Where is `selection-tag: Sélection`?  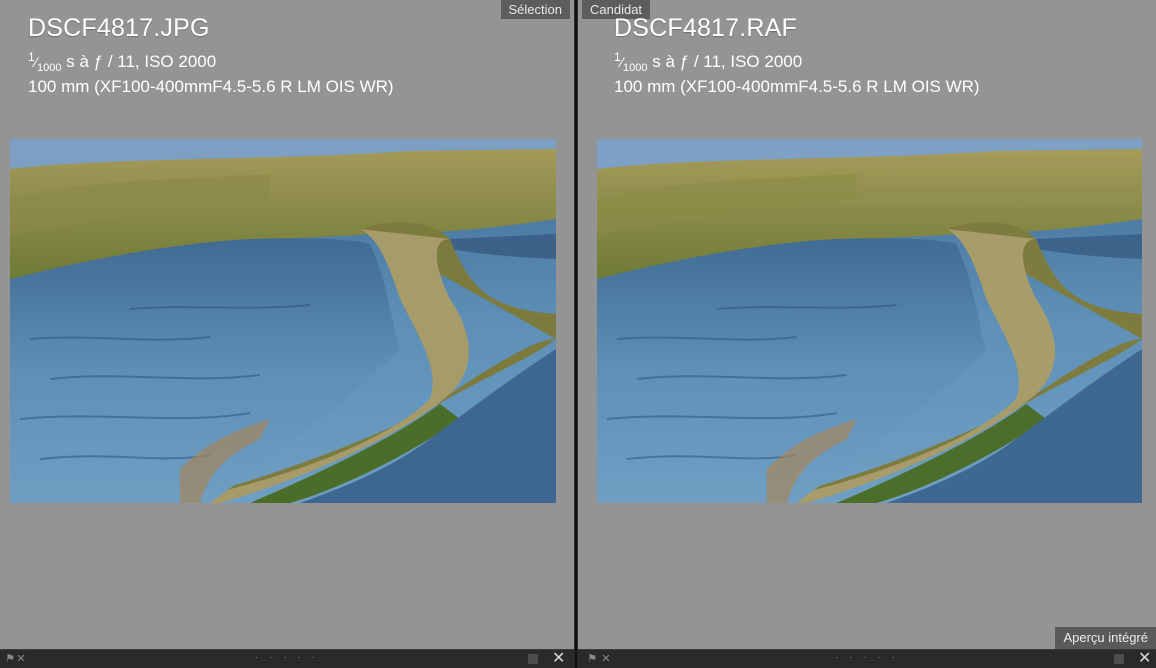
selection-tag: Sélection is located at coordinates (535, 9).